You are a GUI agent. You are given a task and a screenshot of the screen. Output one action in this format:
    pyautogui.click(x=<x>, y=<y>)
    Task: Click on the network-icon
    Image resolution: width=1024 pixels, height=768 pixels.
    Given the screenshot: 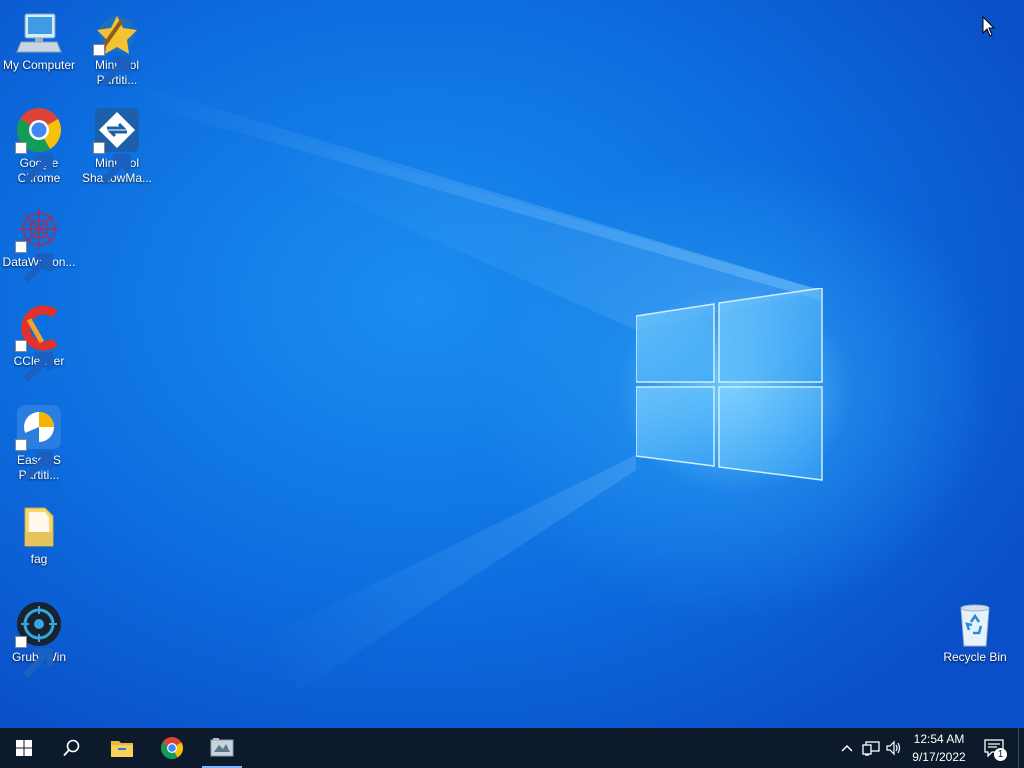 What is the action you would take?
    pyautogui.click(x=871, y=748)
    